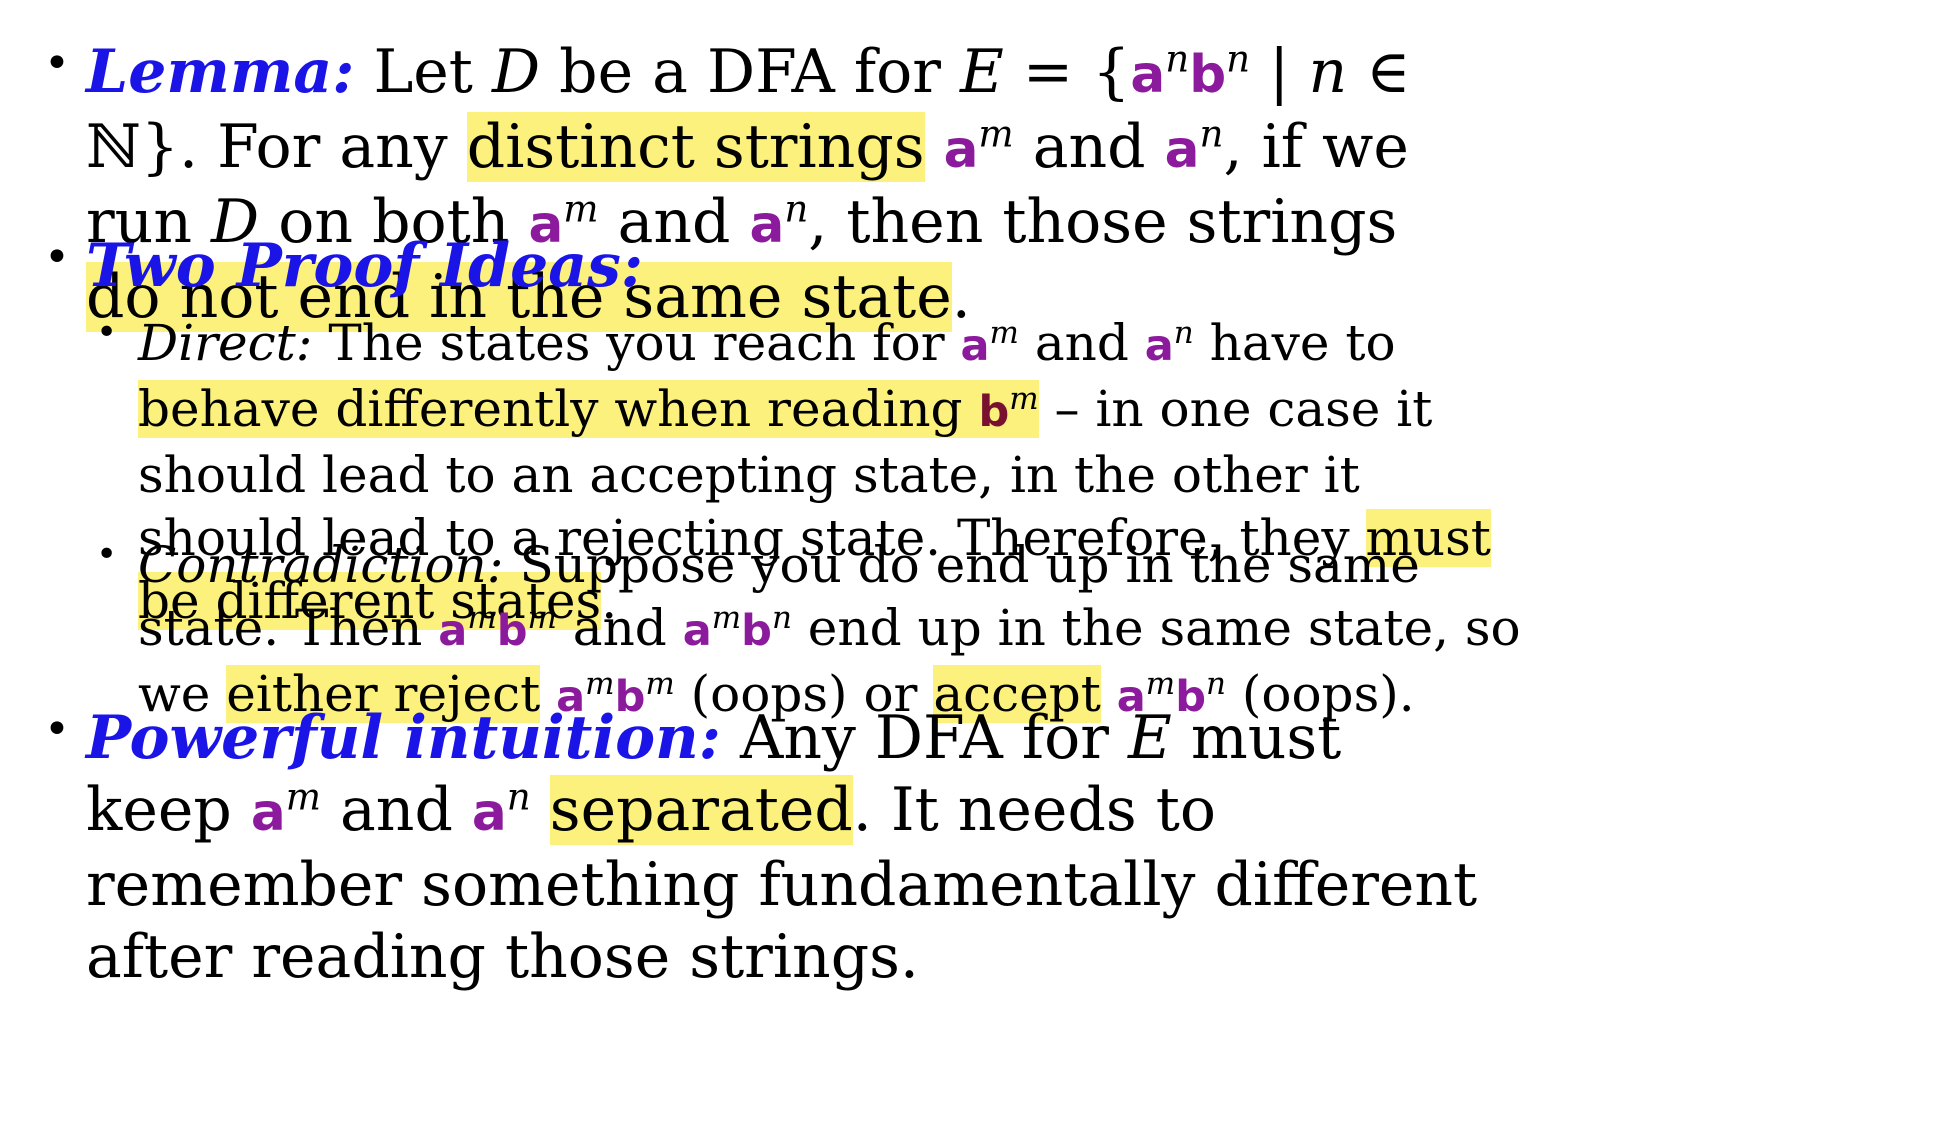 The height and width of the screenshot is (1136, 1950). What do you see at coordinates (588, 409) in the screenshot?
I see `highlight-behave-differently: behave differently when reading bm` at bounding box center [588, 409].